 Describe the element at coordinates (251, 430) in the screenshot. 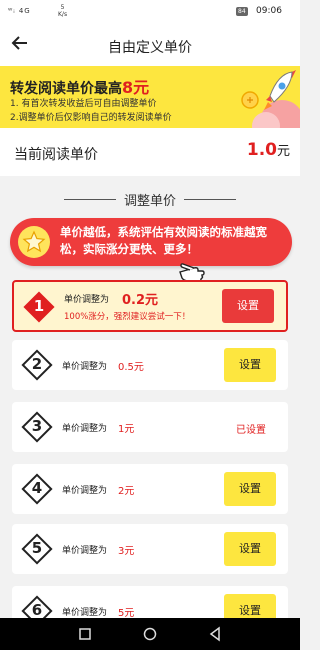

I see `already-set-status: 已设置` at that location.